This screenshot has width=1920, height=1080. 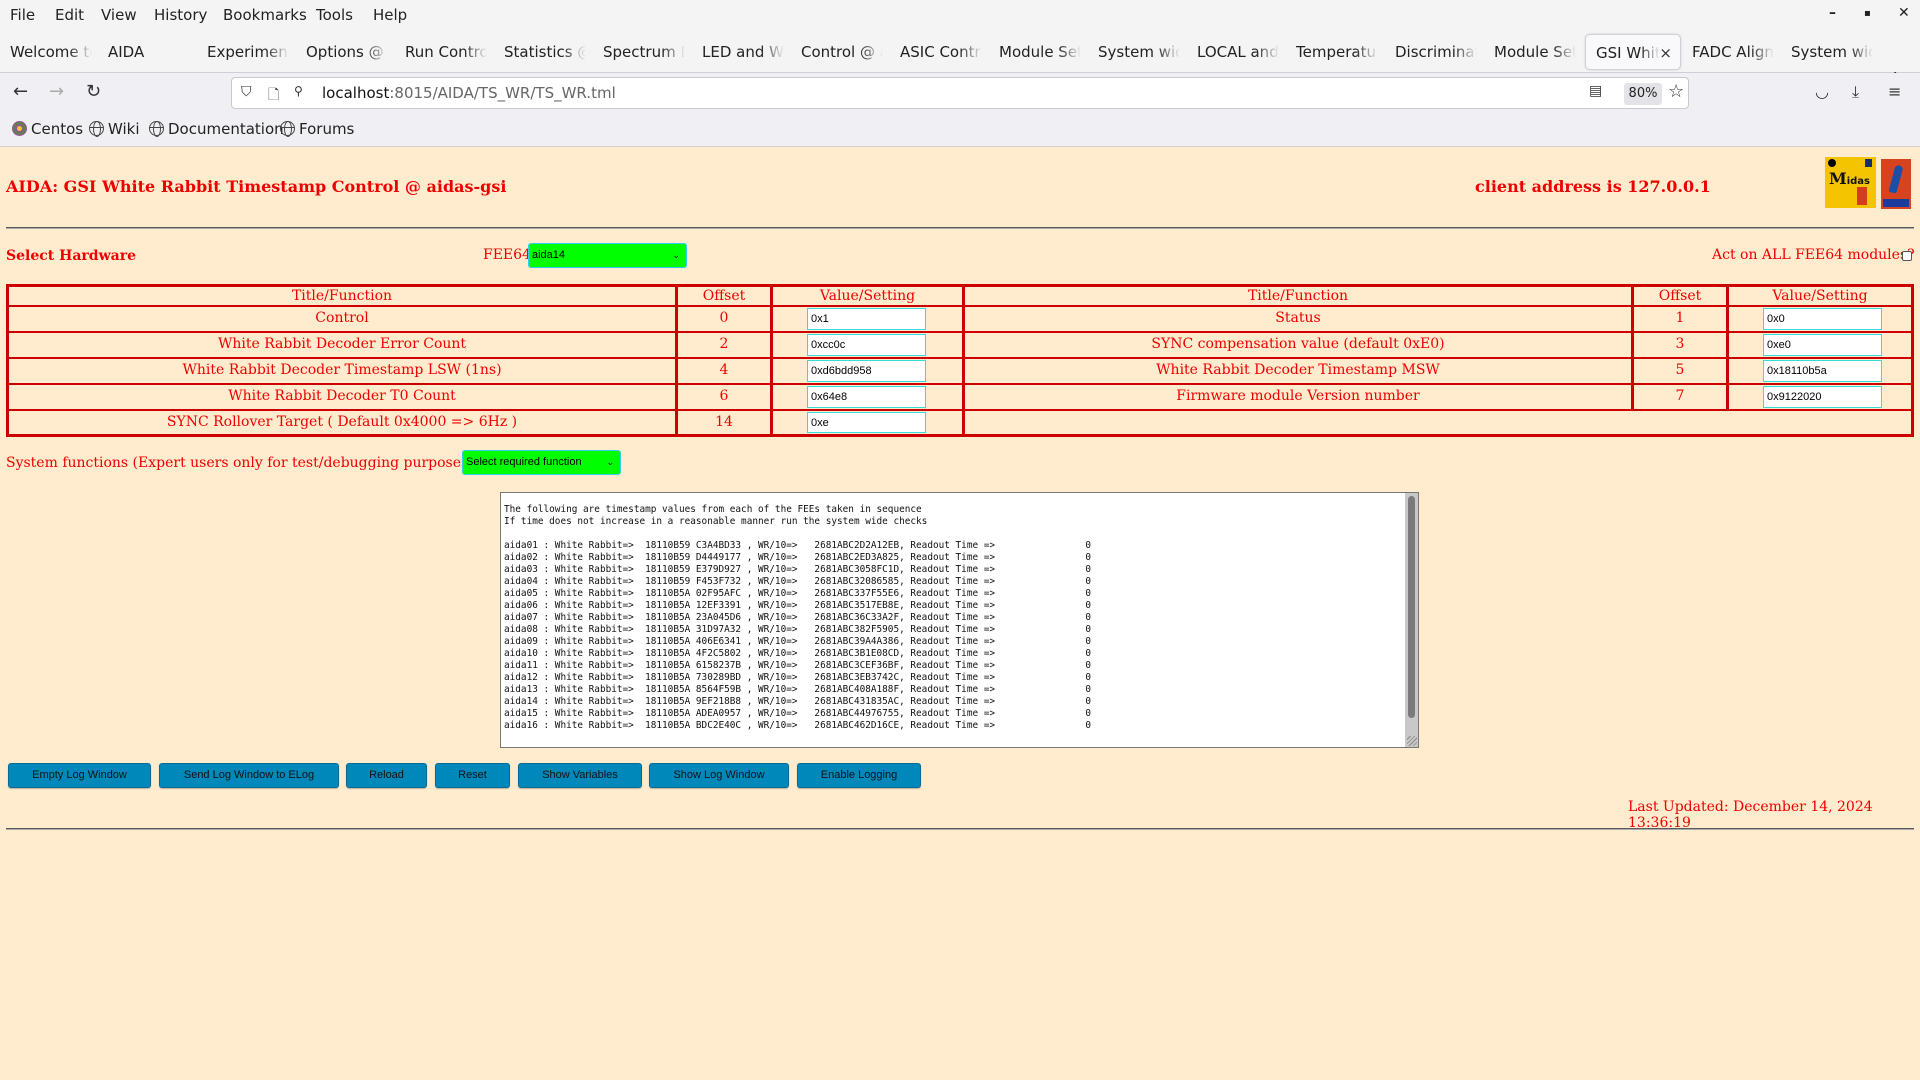 What do you see at coordinates (545, 52) in the screenshot?
I see `tab-label: Statistics @` at bounding box center [545, 52].